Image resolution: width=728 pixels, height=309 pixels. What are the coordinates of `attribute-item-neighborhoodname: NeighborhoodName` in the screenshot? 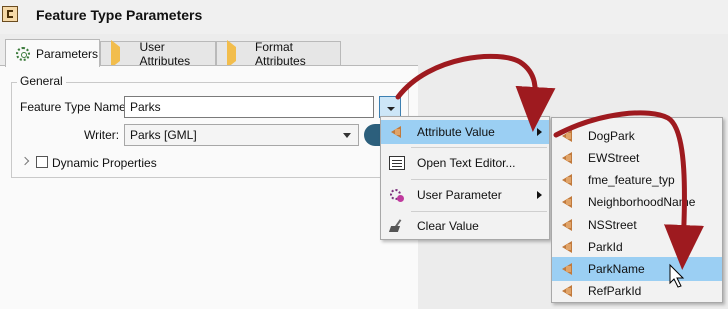 It's located at (637, 202).